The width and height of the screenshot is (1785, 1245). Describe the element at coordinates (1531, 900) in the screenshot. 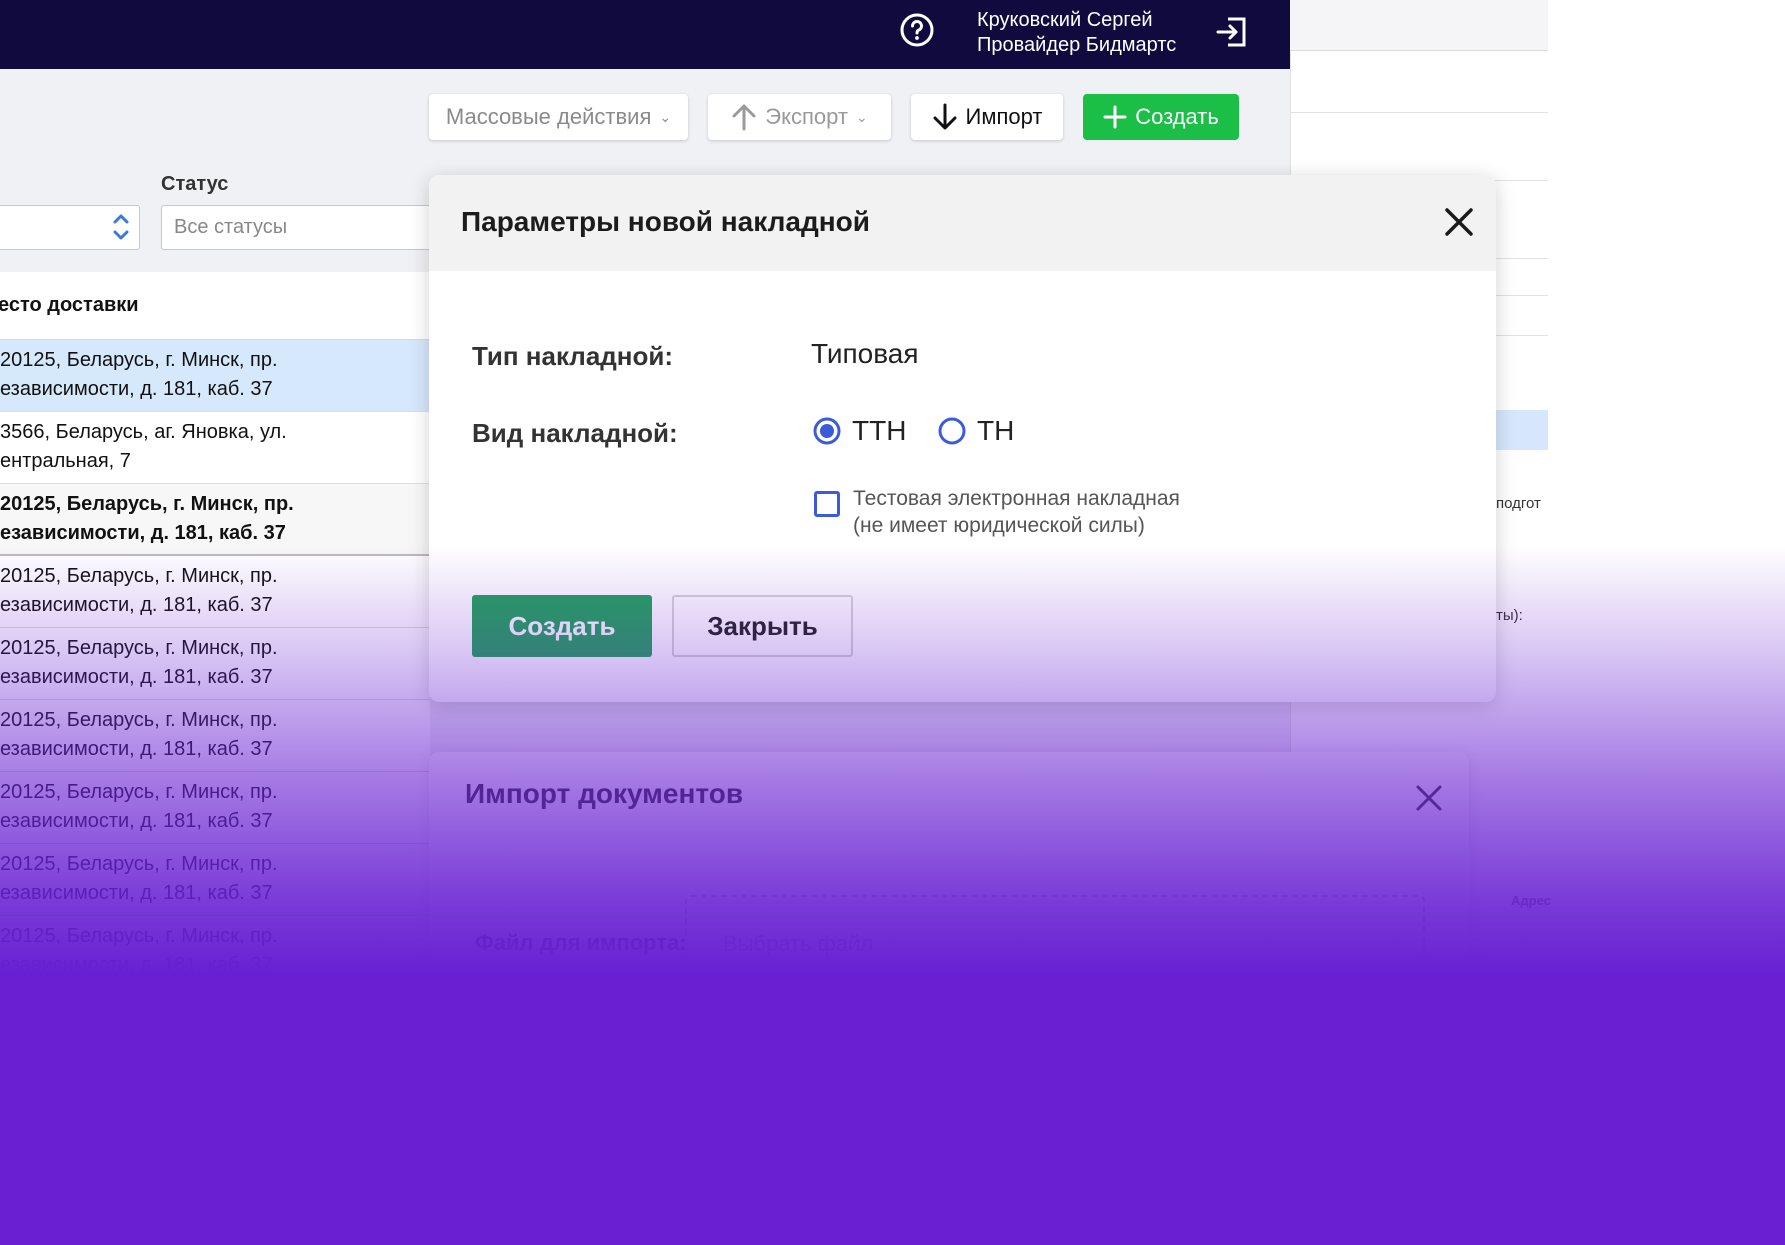

I see `right-panel-text: Адрес` at that location.